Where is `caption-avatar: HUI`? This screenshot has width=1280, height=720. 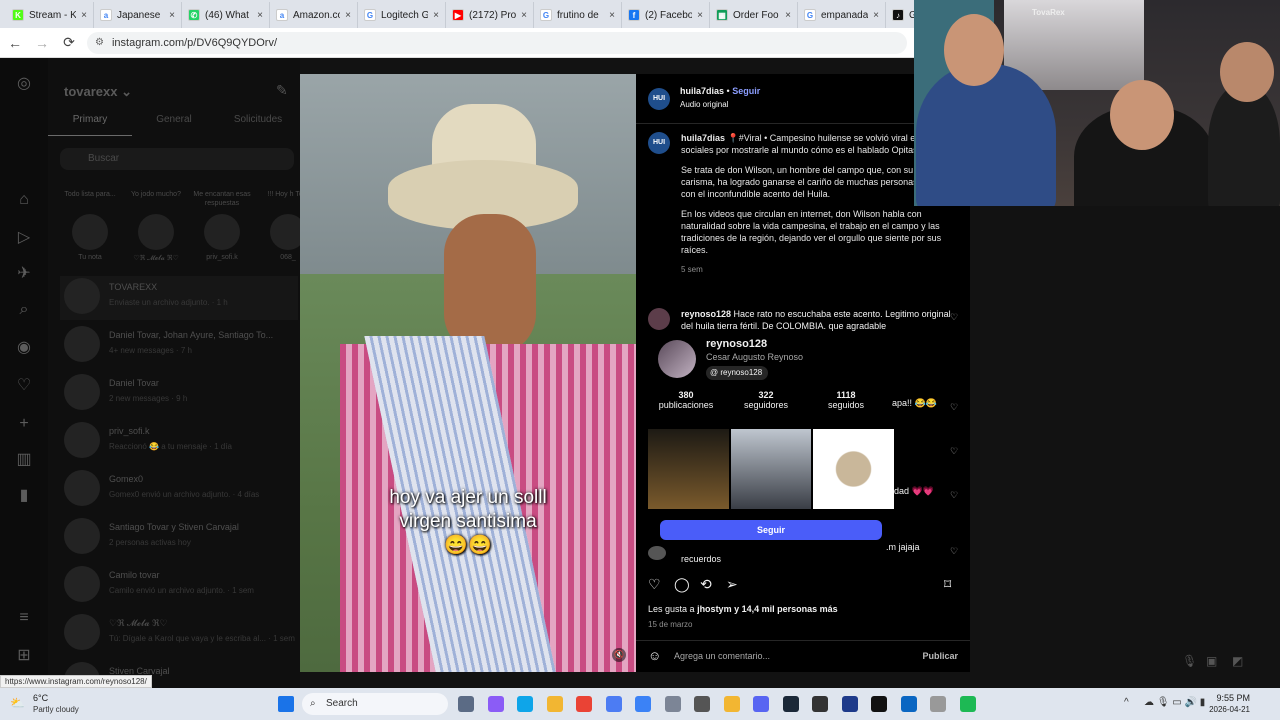 caption-avatar: HUI is located at coordinates (659, 143).